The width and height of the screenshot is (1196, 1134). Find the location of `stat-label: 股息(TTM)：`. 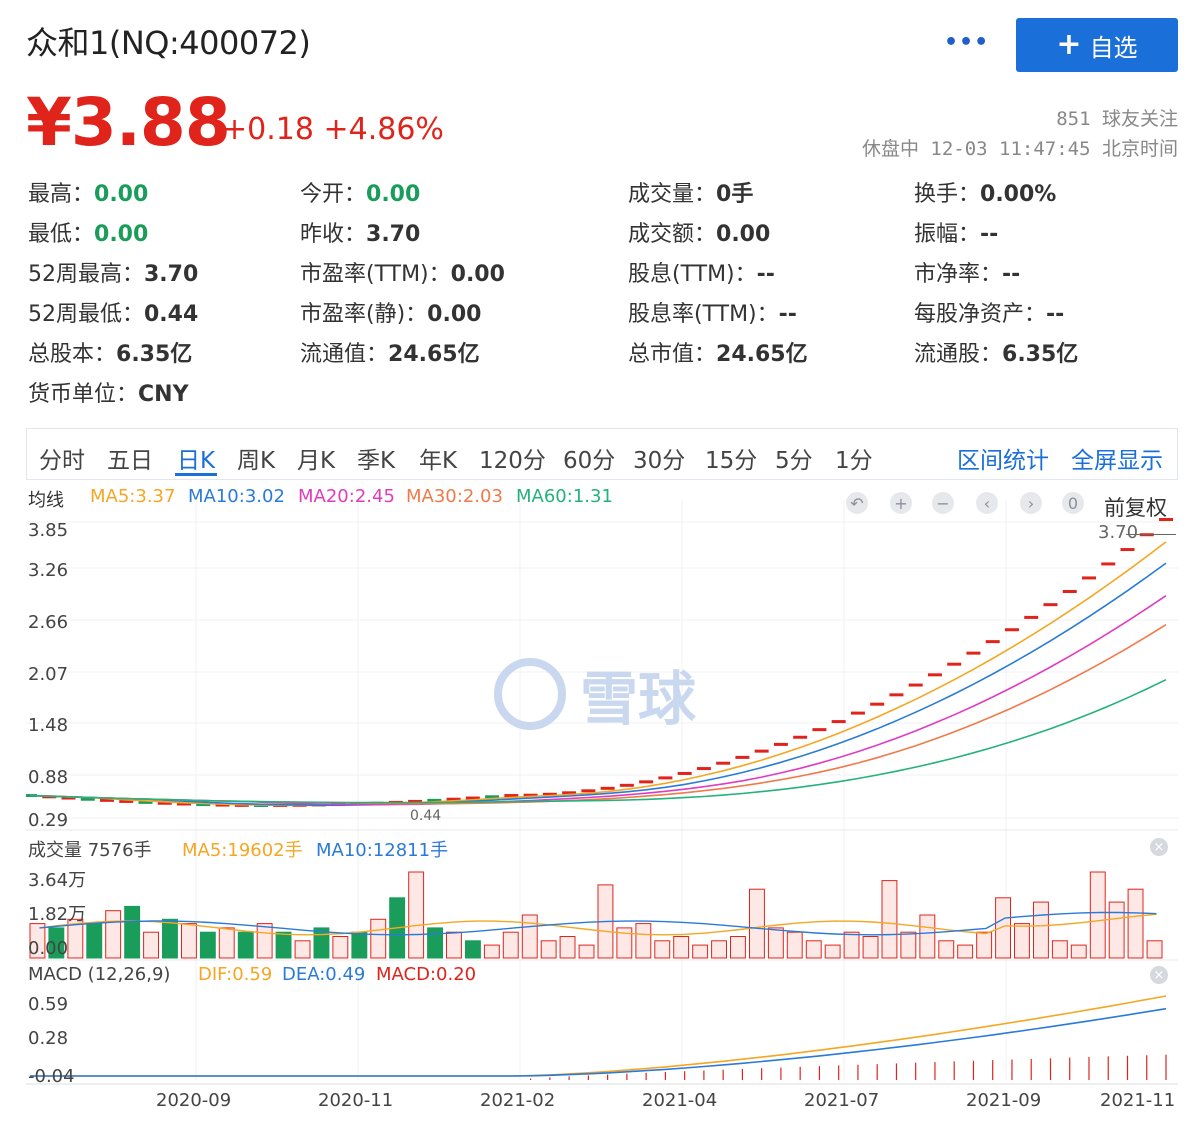

stat-label: 股息(TTM)： is located at coordinates (692, 274).